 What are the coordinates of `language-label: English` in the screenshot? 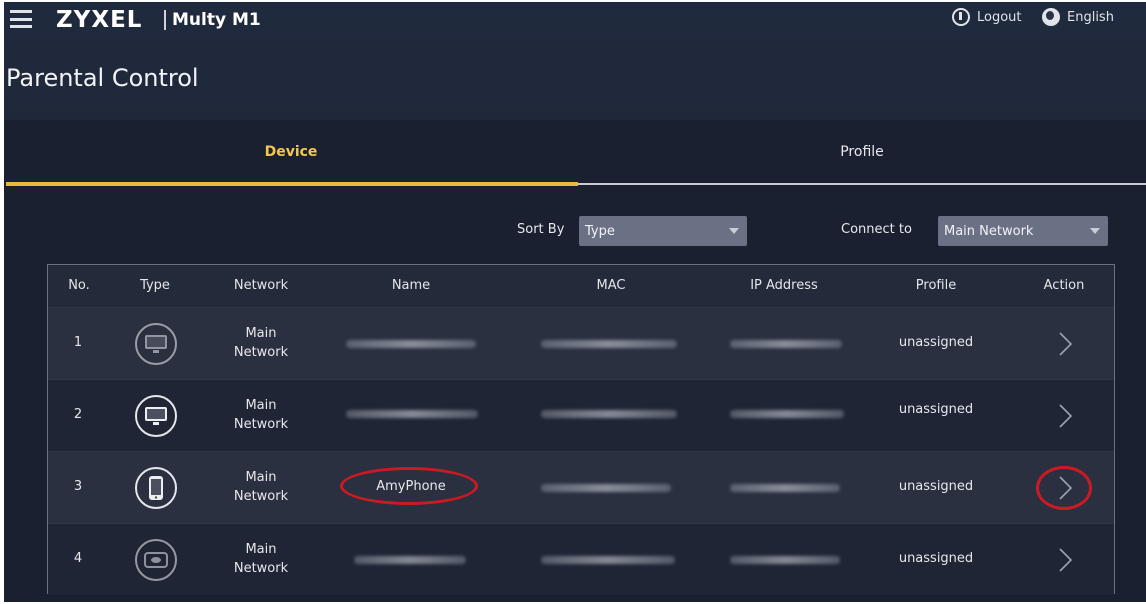 It's located at (1090, 17).